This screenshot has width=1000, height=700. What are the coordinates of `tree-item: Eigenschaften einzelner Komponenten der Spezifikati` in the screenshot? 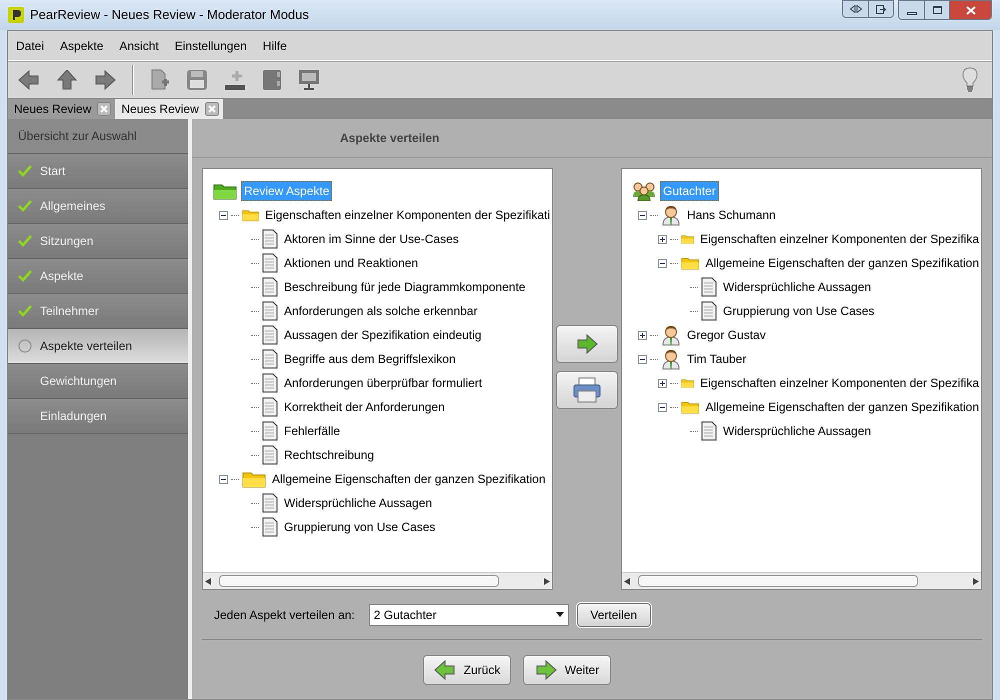 It's located at (407, 215).